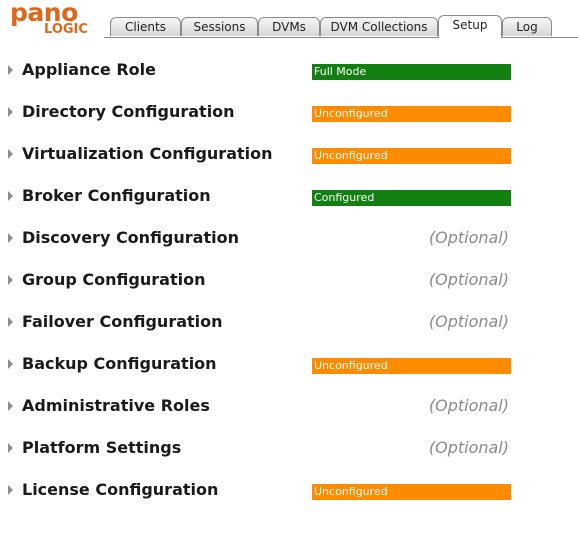 This screenshot has width=578, height=538. I want to click on tab-log: Log, so click(527, 26).